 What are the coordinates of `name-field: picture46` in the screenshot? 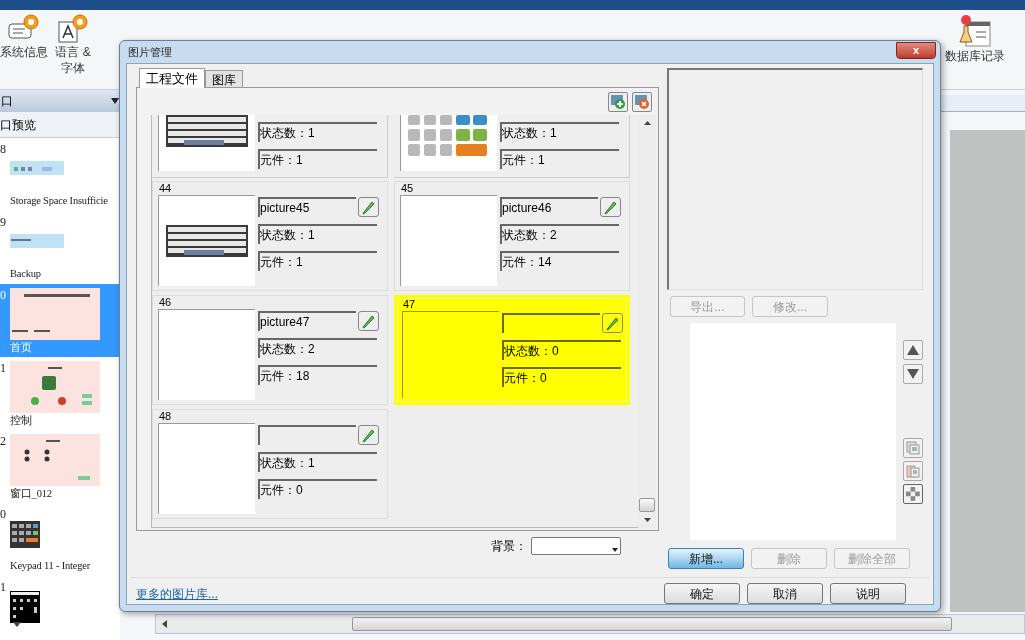 It's located at (549, 207).